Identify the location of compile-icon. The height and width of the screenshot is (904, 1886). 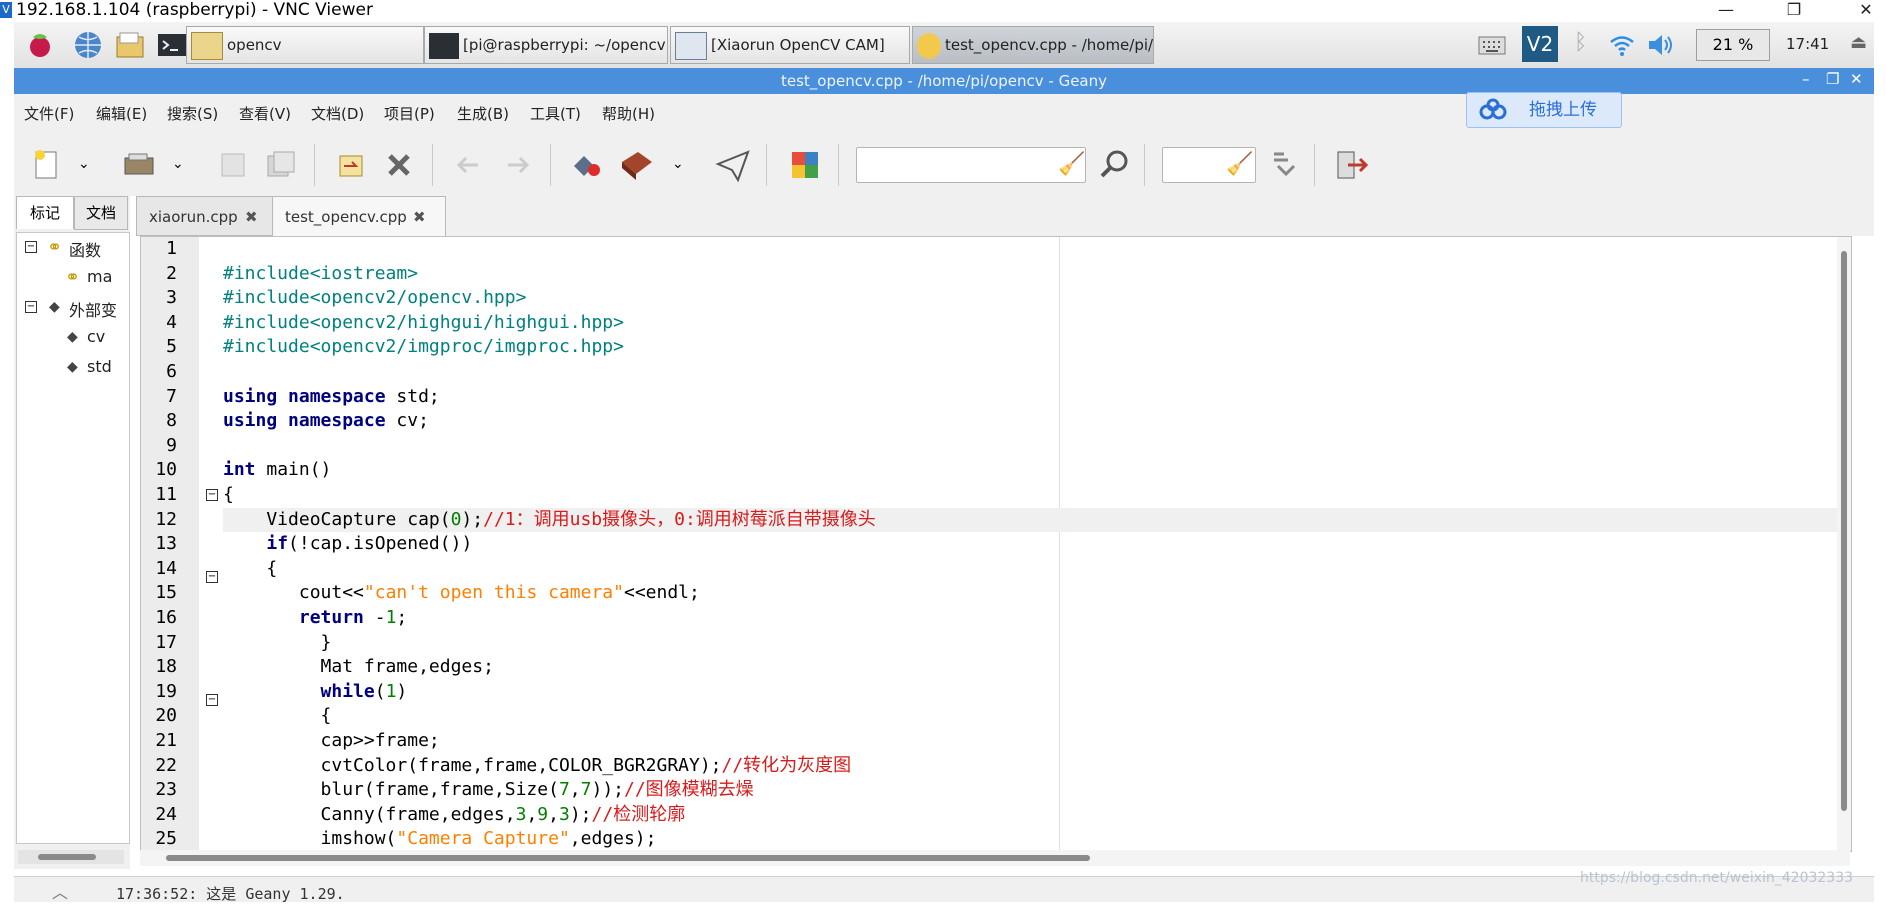
(587, 165).